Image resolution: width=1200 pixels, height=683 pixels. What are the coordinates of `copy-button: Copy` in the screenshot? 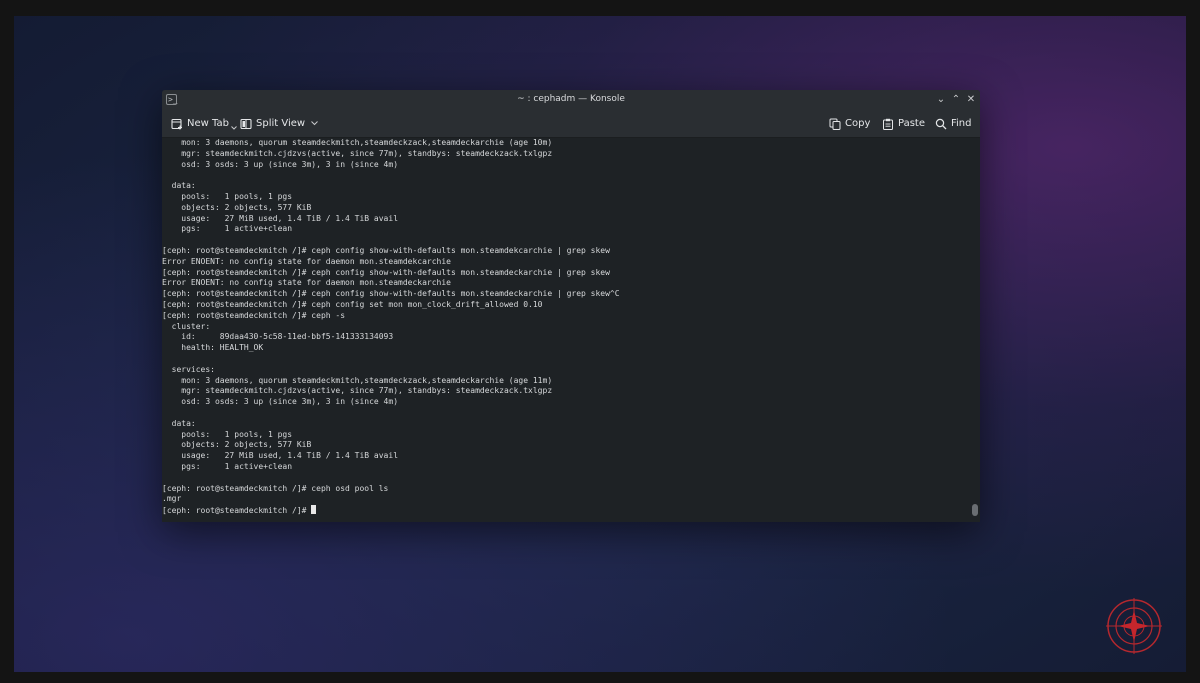 It's located at (849, 123).